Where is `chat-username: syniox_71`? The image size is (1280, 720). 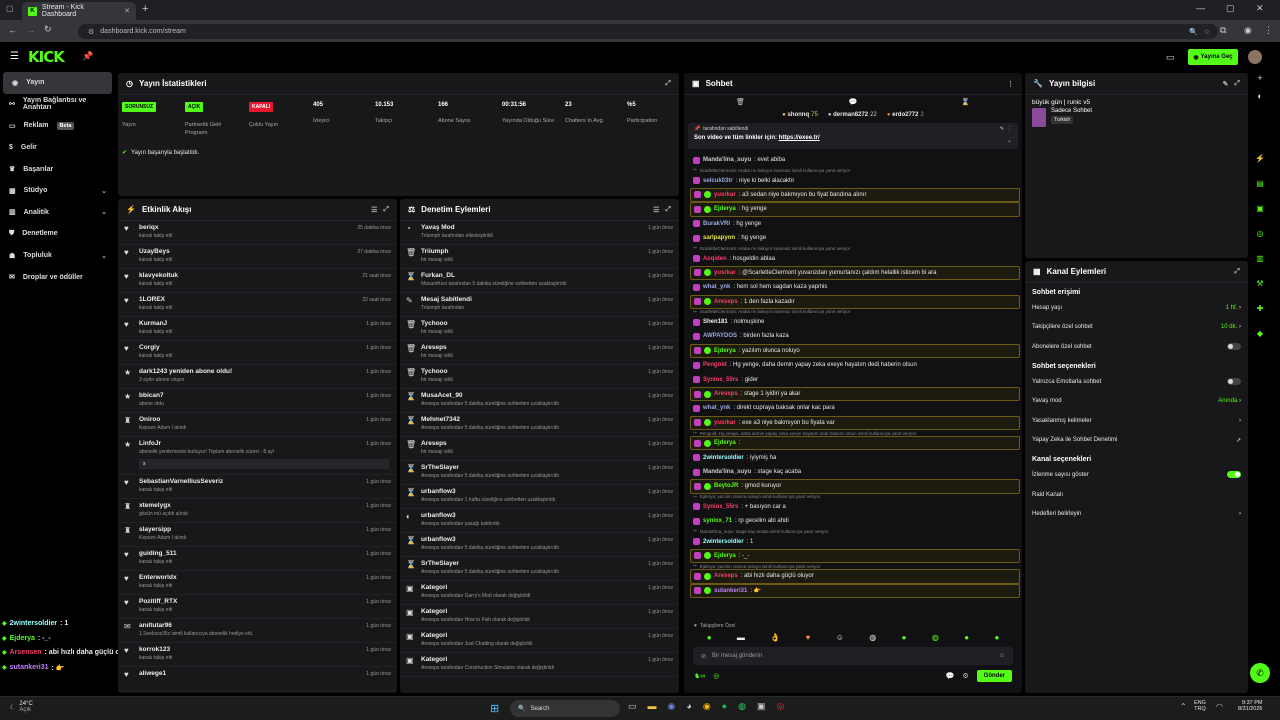
chat-username: syniox_71 is located at coordinates (717, 521).